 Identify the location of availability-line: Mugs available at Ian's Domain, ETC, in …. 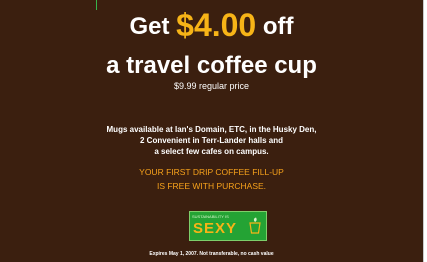
(211, 129).